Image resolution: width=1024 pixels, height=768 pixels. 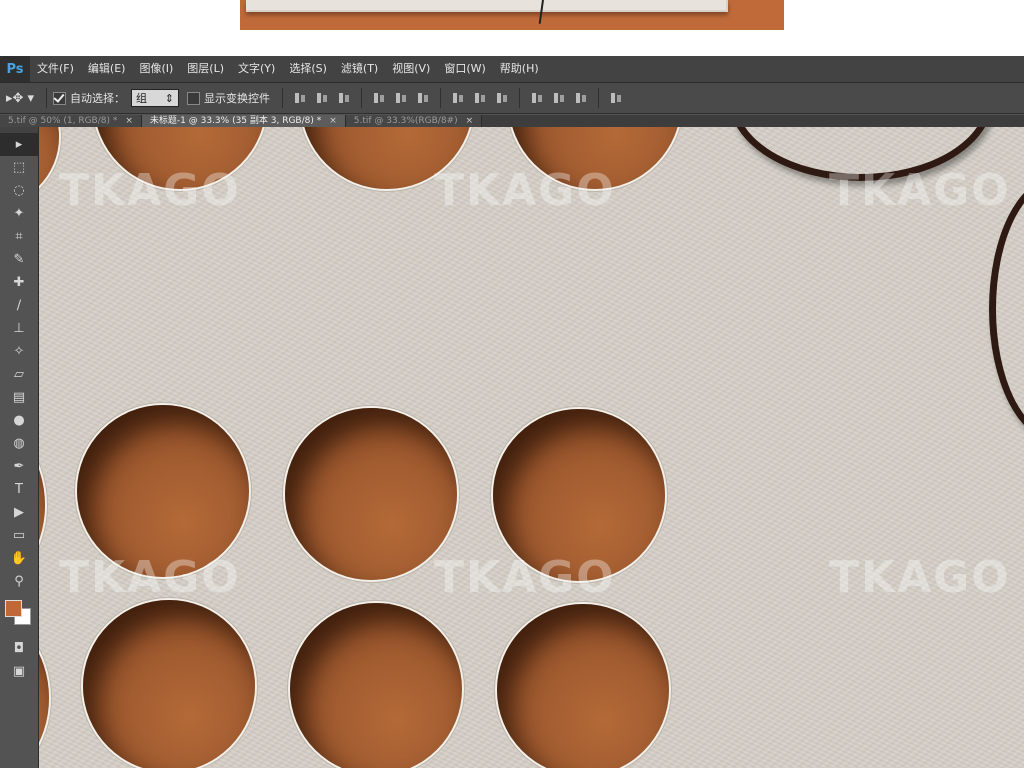 I want to click on tool-list: ▸ ⬚ ◌ ✦ ⌗ ✎ ✚ ∕ ⊥ ✧ ▱ ▤ ● ◍ ✒ T ▶ ▭ ✋ ⚲, so click(x=19, y=363).